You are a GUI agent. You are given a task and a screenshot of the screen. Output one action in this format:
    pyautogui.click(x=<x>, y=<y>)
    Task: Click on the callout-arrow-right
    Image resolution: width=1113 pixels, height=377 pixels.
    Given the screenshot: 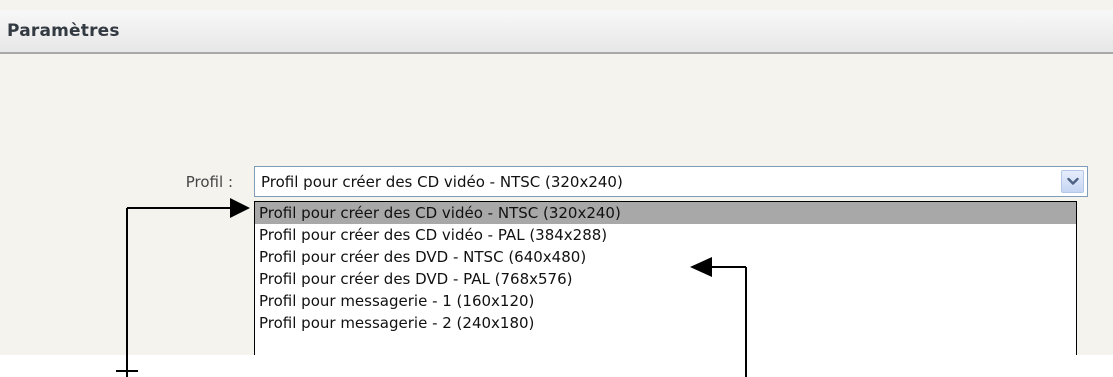 What is the action you would take?
    pyautogui.click(x=718, y=317)
    